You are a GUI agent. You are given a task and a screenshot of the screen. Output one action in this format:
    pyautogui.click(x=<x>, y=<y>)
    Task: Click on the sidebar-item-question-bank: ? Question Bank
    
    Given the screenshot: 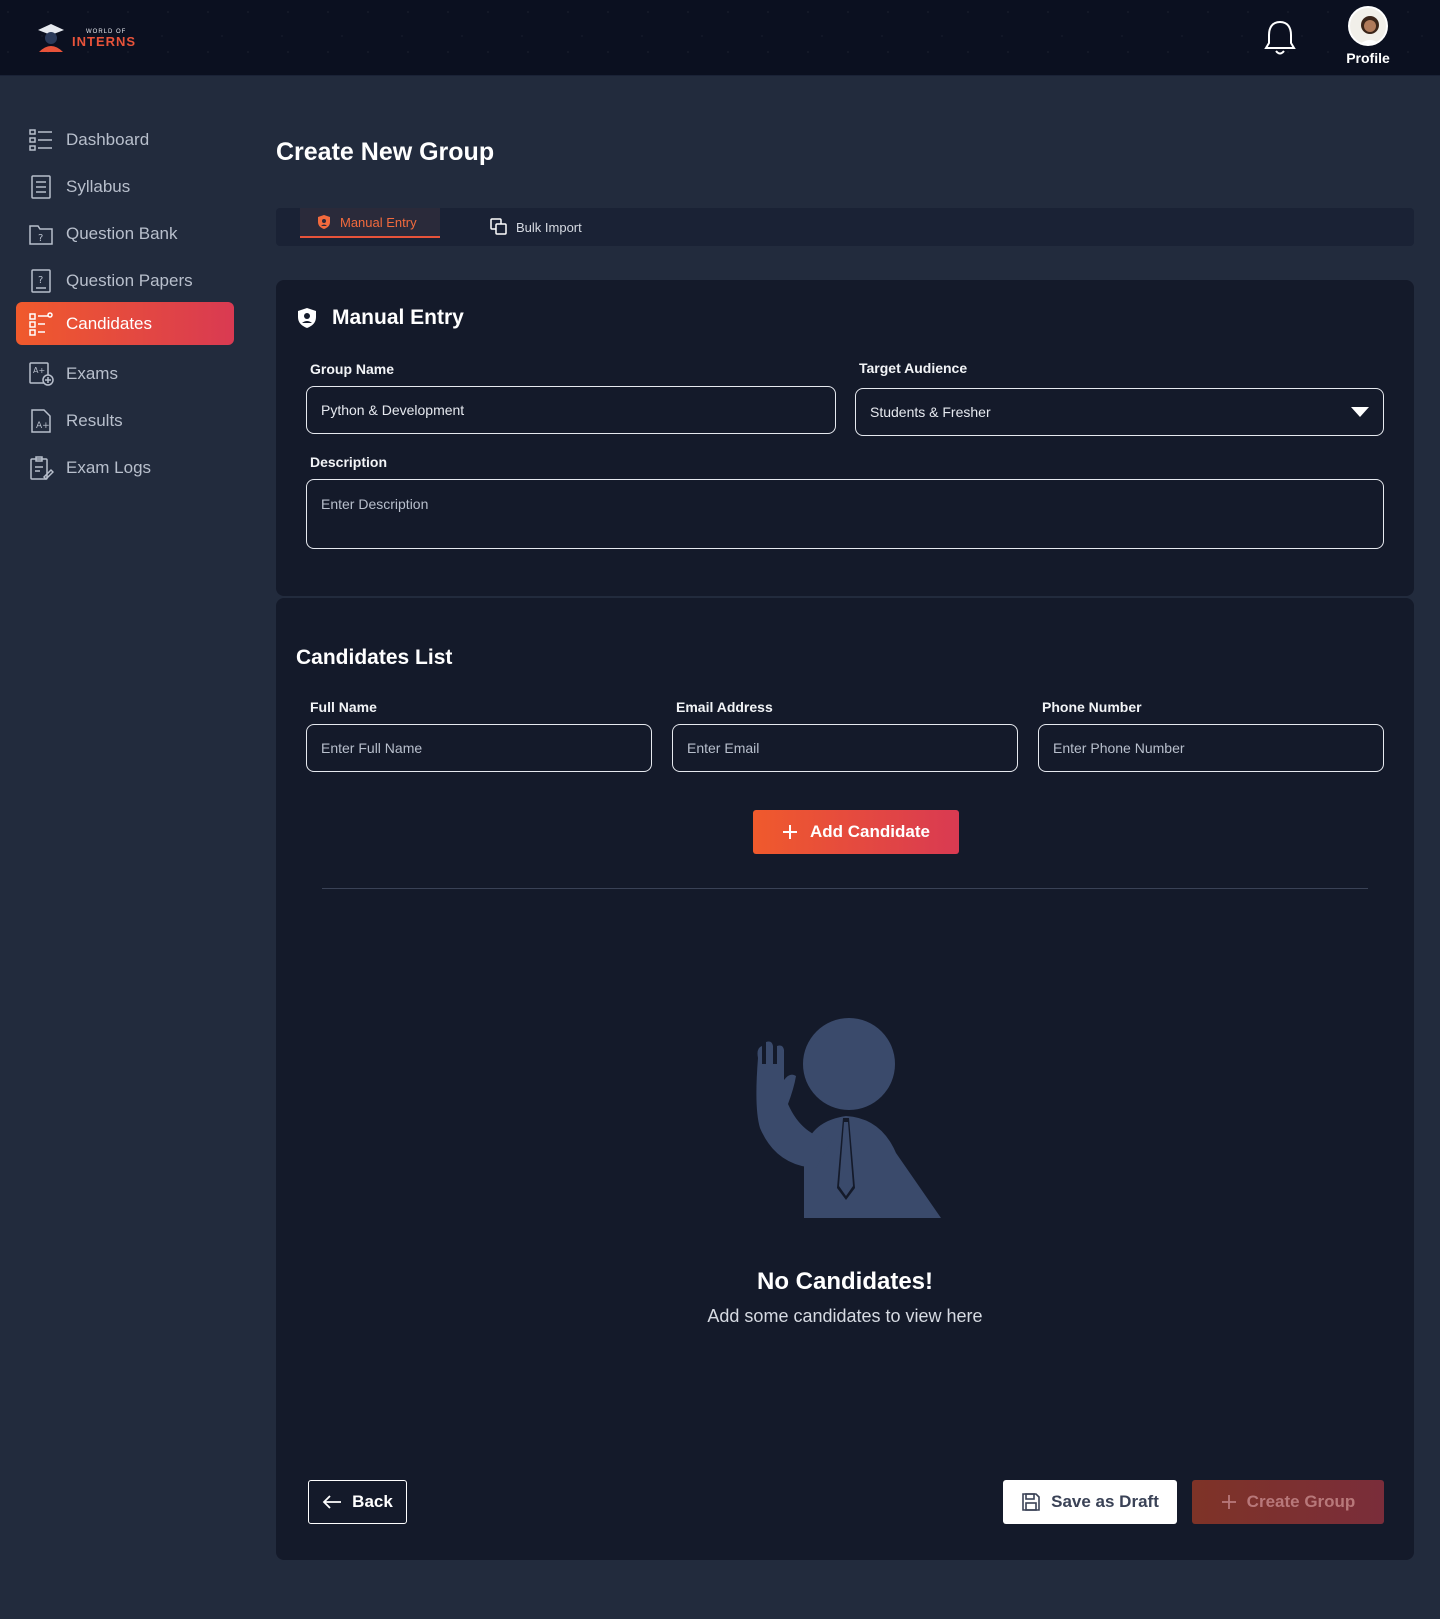 What is the action you would take?
    pyautogui.click(x=125, y=233)
    